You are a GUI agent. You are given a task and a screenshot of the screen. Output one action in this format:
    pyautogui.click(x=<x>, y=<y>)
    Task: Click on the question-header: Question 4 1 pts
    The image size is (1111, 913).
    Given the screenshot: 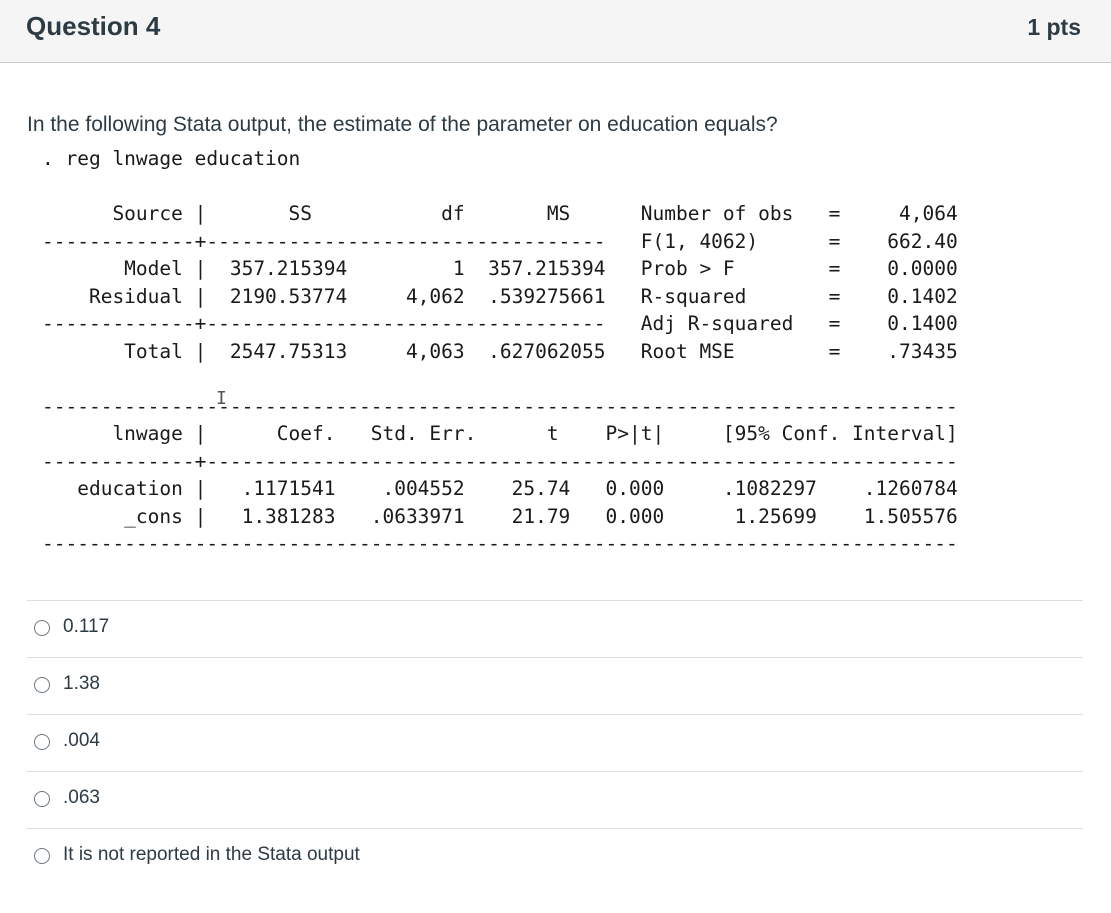 What is the action you would take?
    pyautogui.click(x=555, y=31)
    